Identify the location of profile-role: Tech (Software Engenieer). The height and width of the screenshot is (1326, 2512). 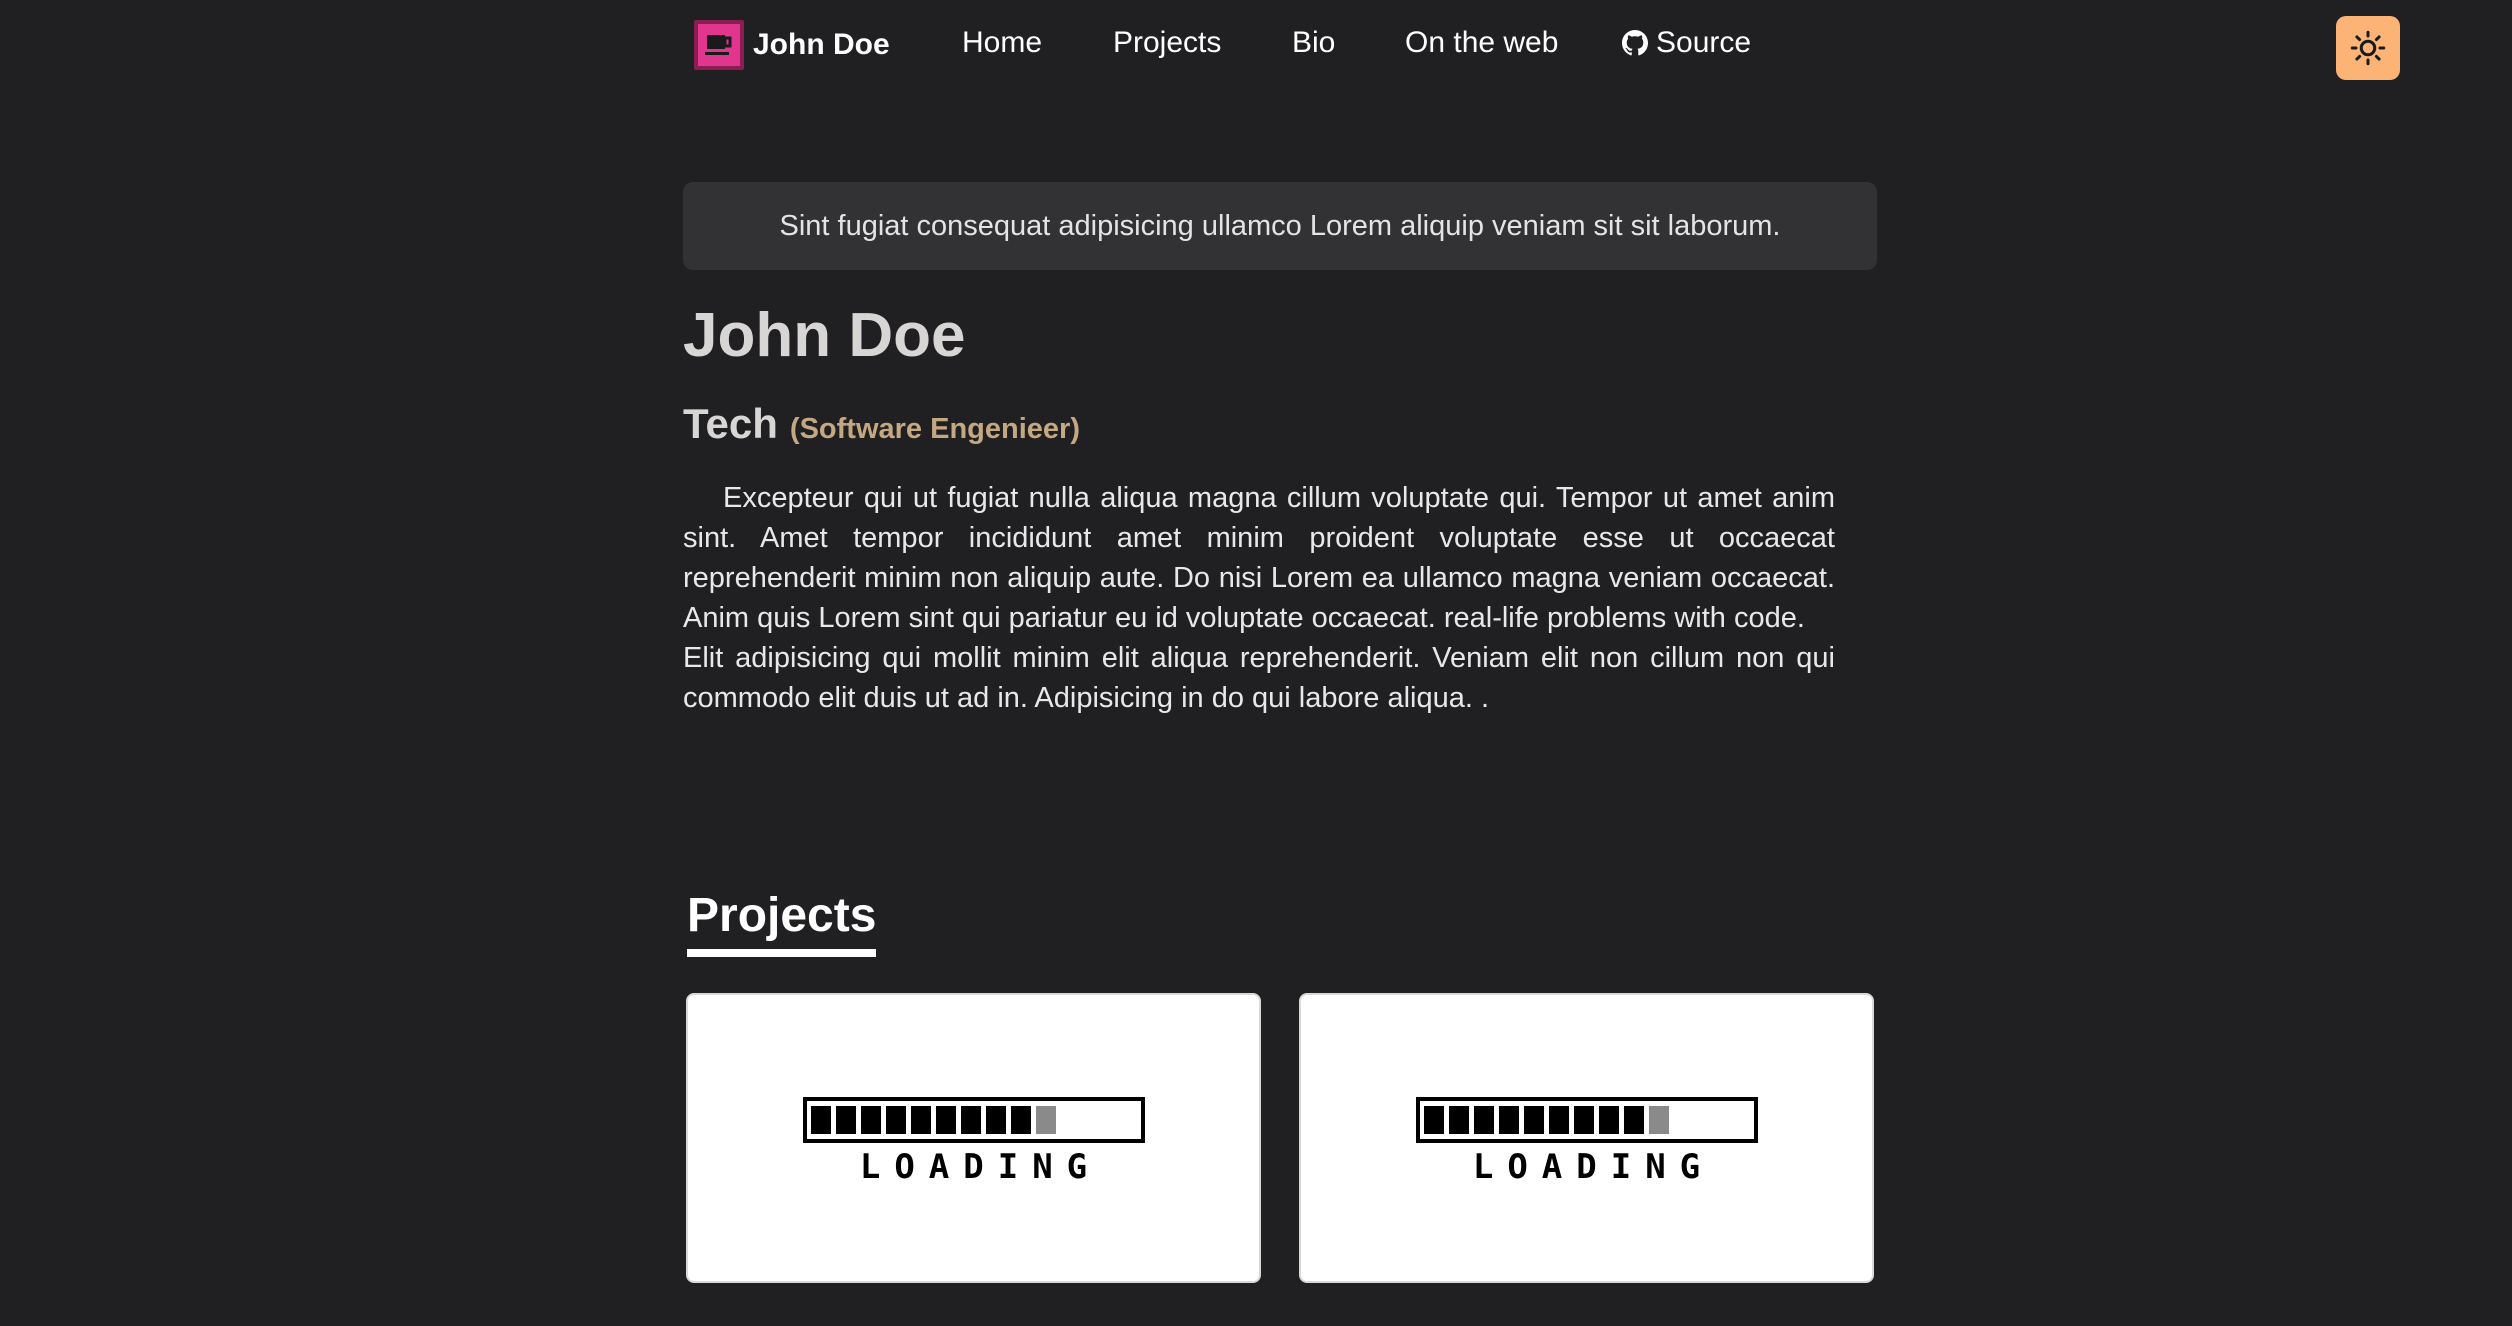
(881, 424).